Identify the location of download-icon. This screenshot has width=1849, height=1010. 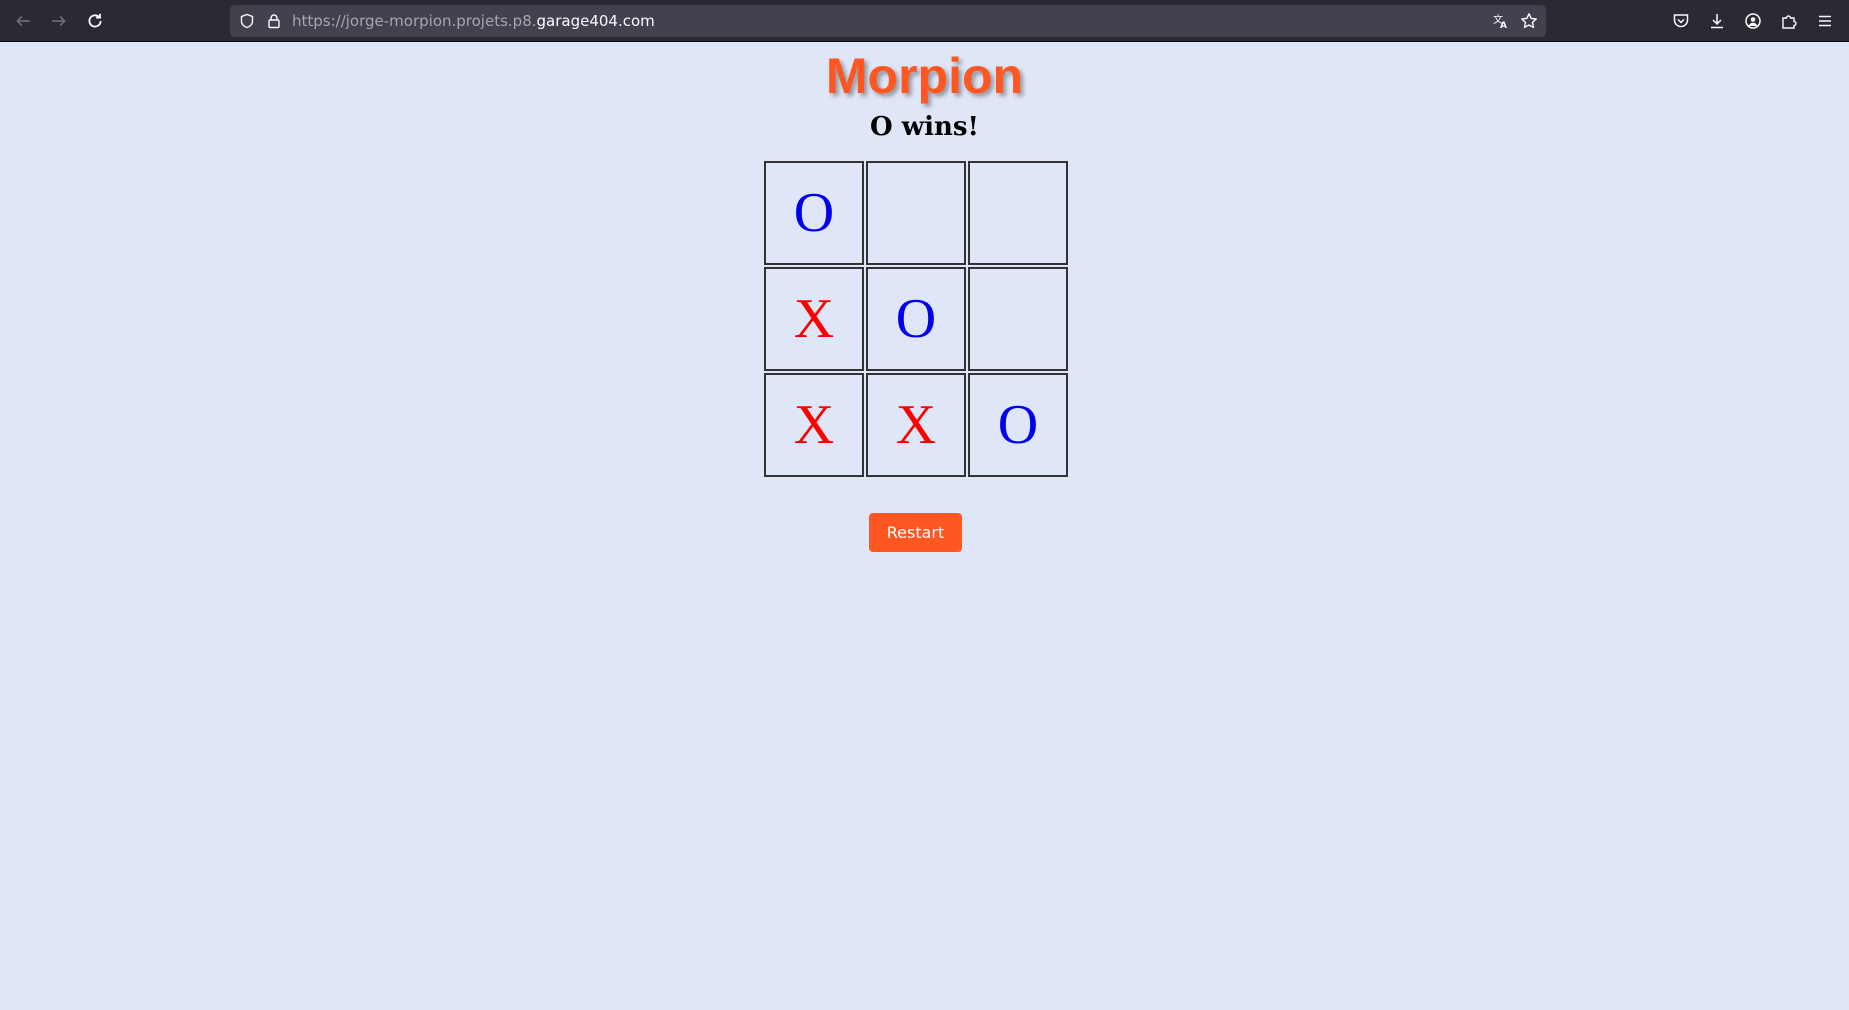
(1717, 21).